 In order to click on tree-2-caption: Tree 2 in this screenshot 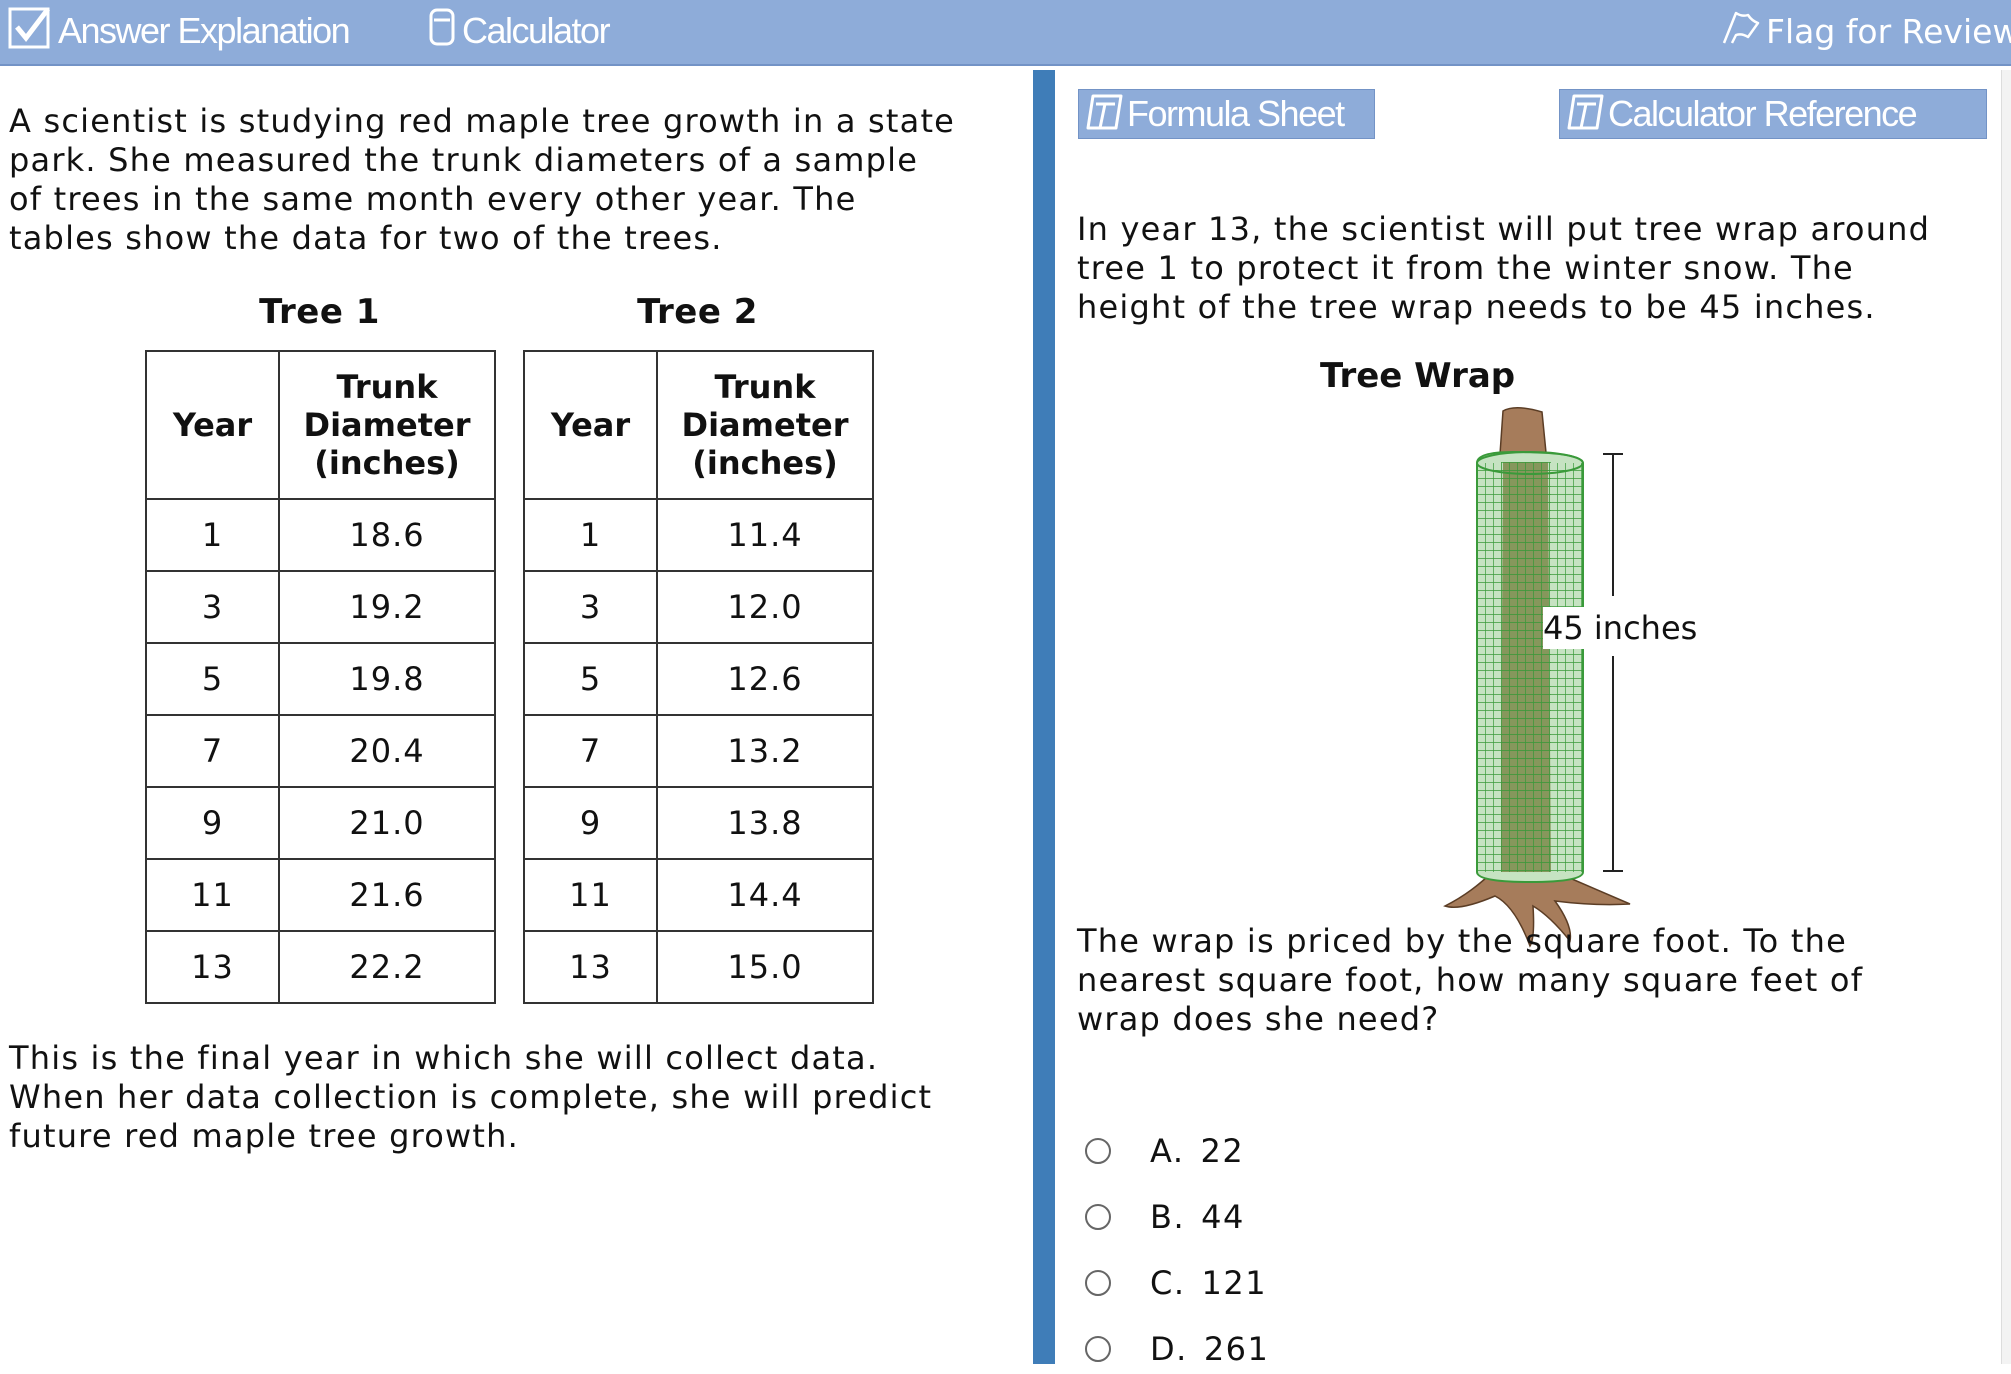, I will do `click(697, 312)`.